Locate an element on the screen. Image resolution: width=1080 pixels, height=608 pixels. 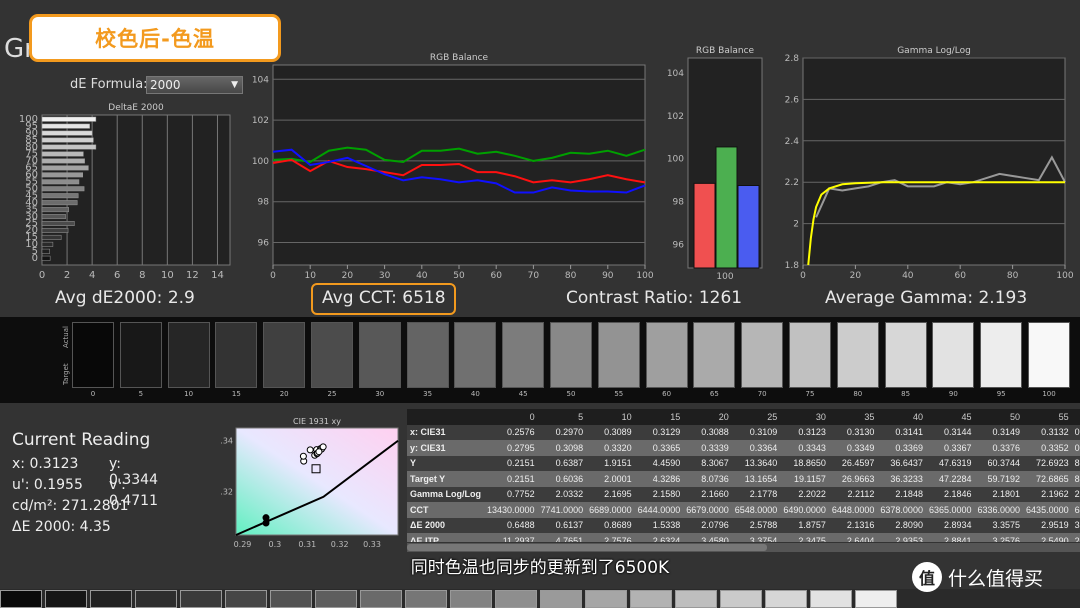
table-cell: 2.6404 is located at coordinates (853, 537).